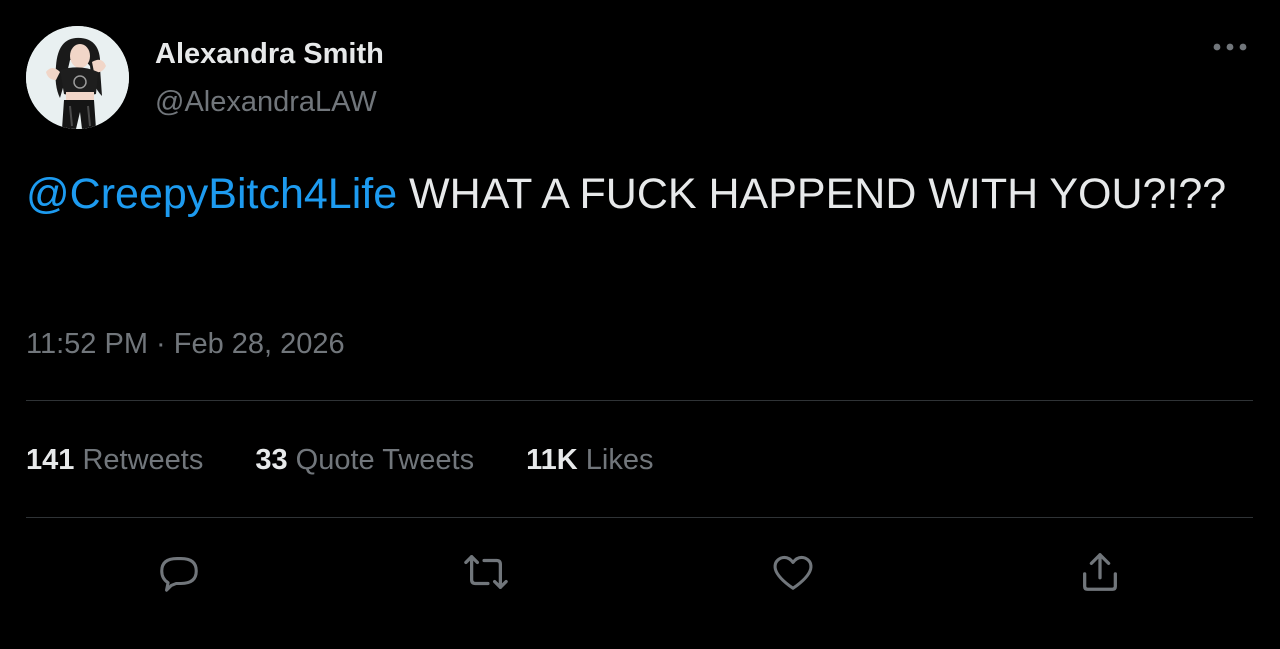  I want to click on retweet-button, so click(486, 572).